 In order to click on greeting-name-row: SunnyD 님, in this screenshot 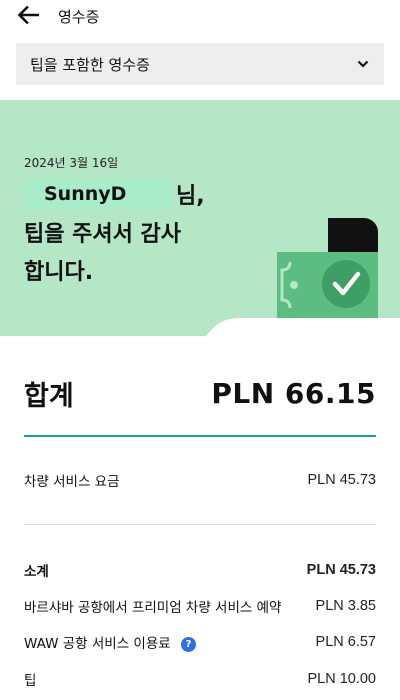, I will do `click(114, 194)`.